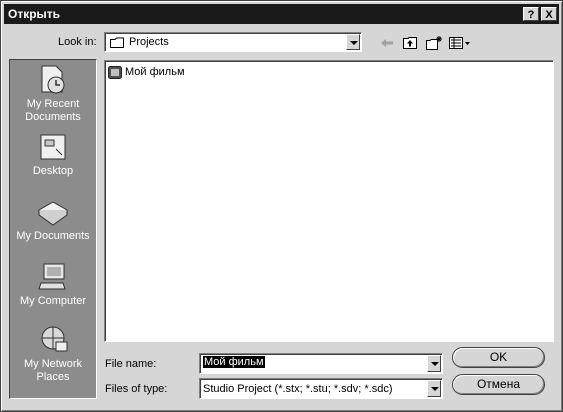 This screenshot has width=563, height=412. Describe the element at coordinates (53, 354) in the screenshot. I see `place-network-places: My Network Places` at that location.